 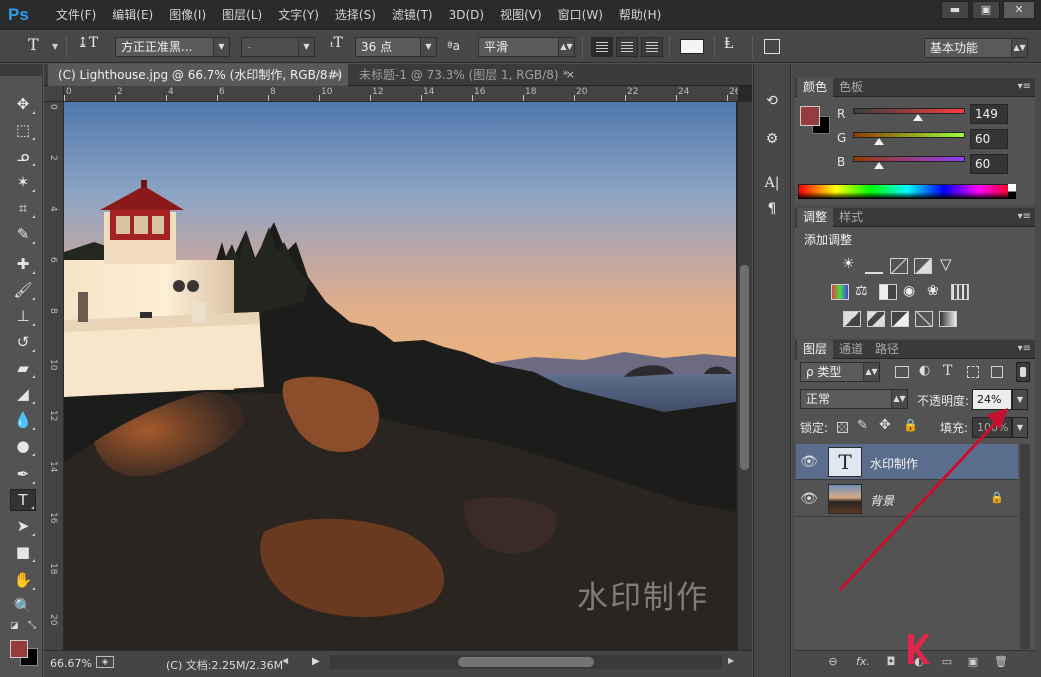 I want to click on menu-view: 视图(V), so click(x=521, y=15).